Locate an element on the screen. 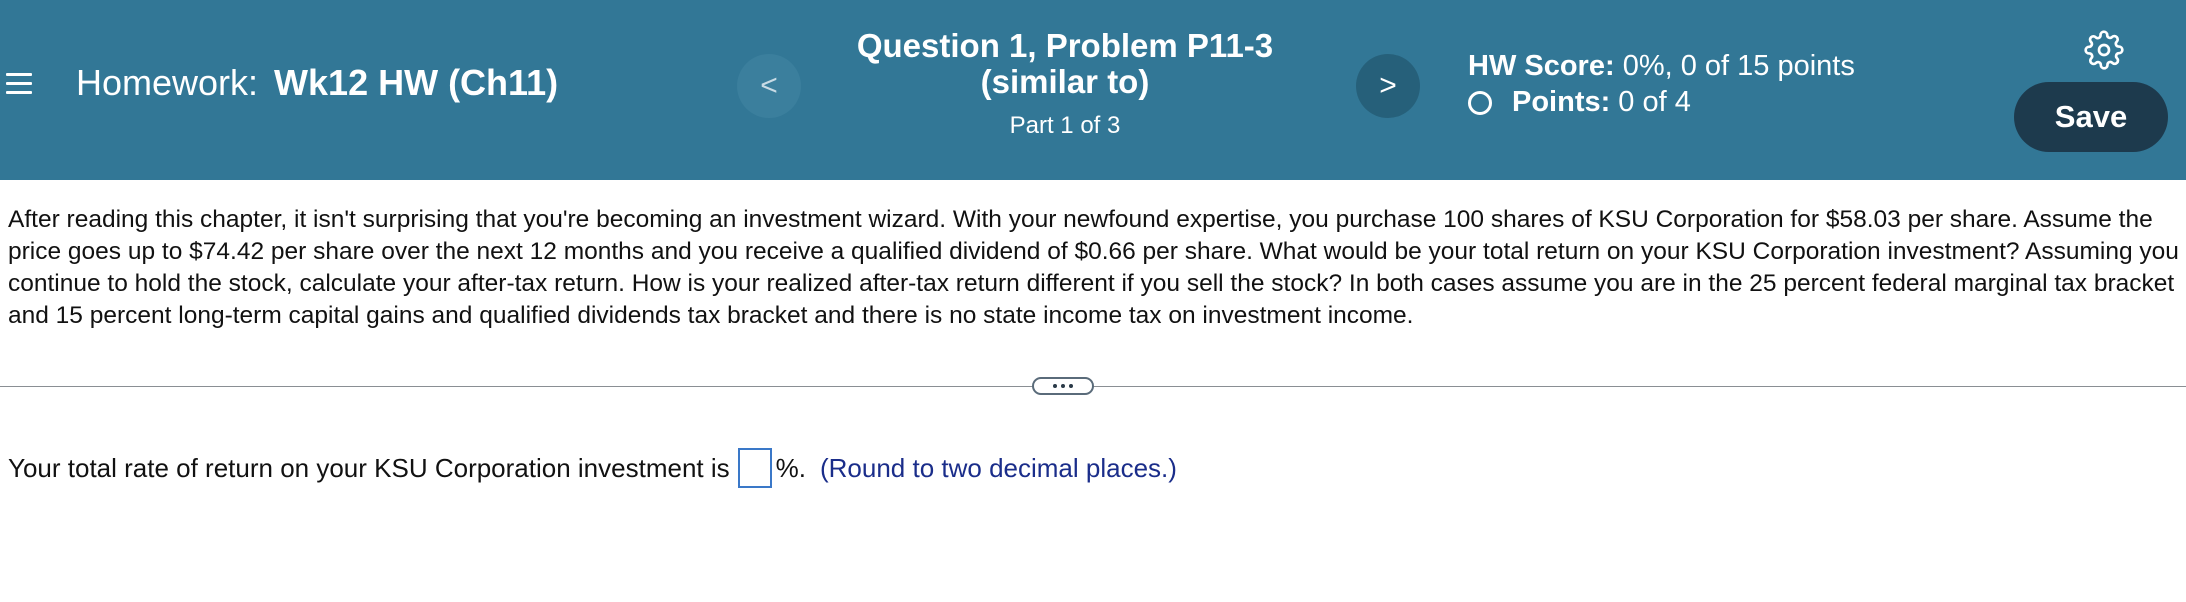  circle-icon is located at coordinates (1480, 102).